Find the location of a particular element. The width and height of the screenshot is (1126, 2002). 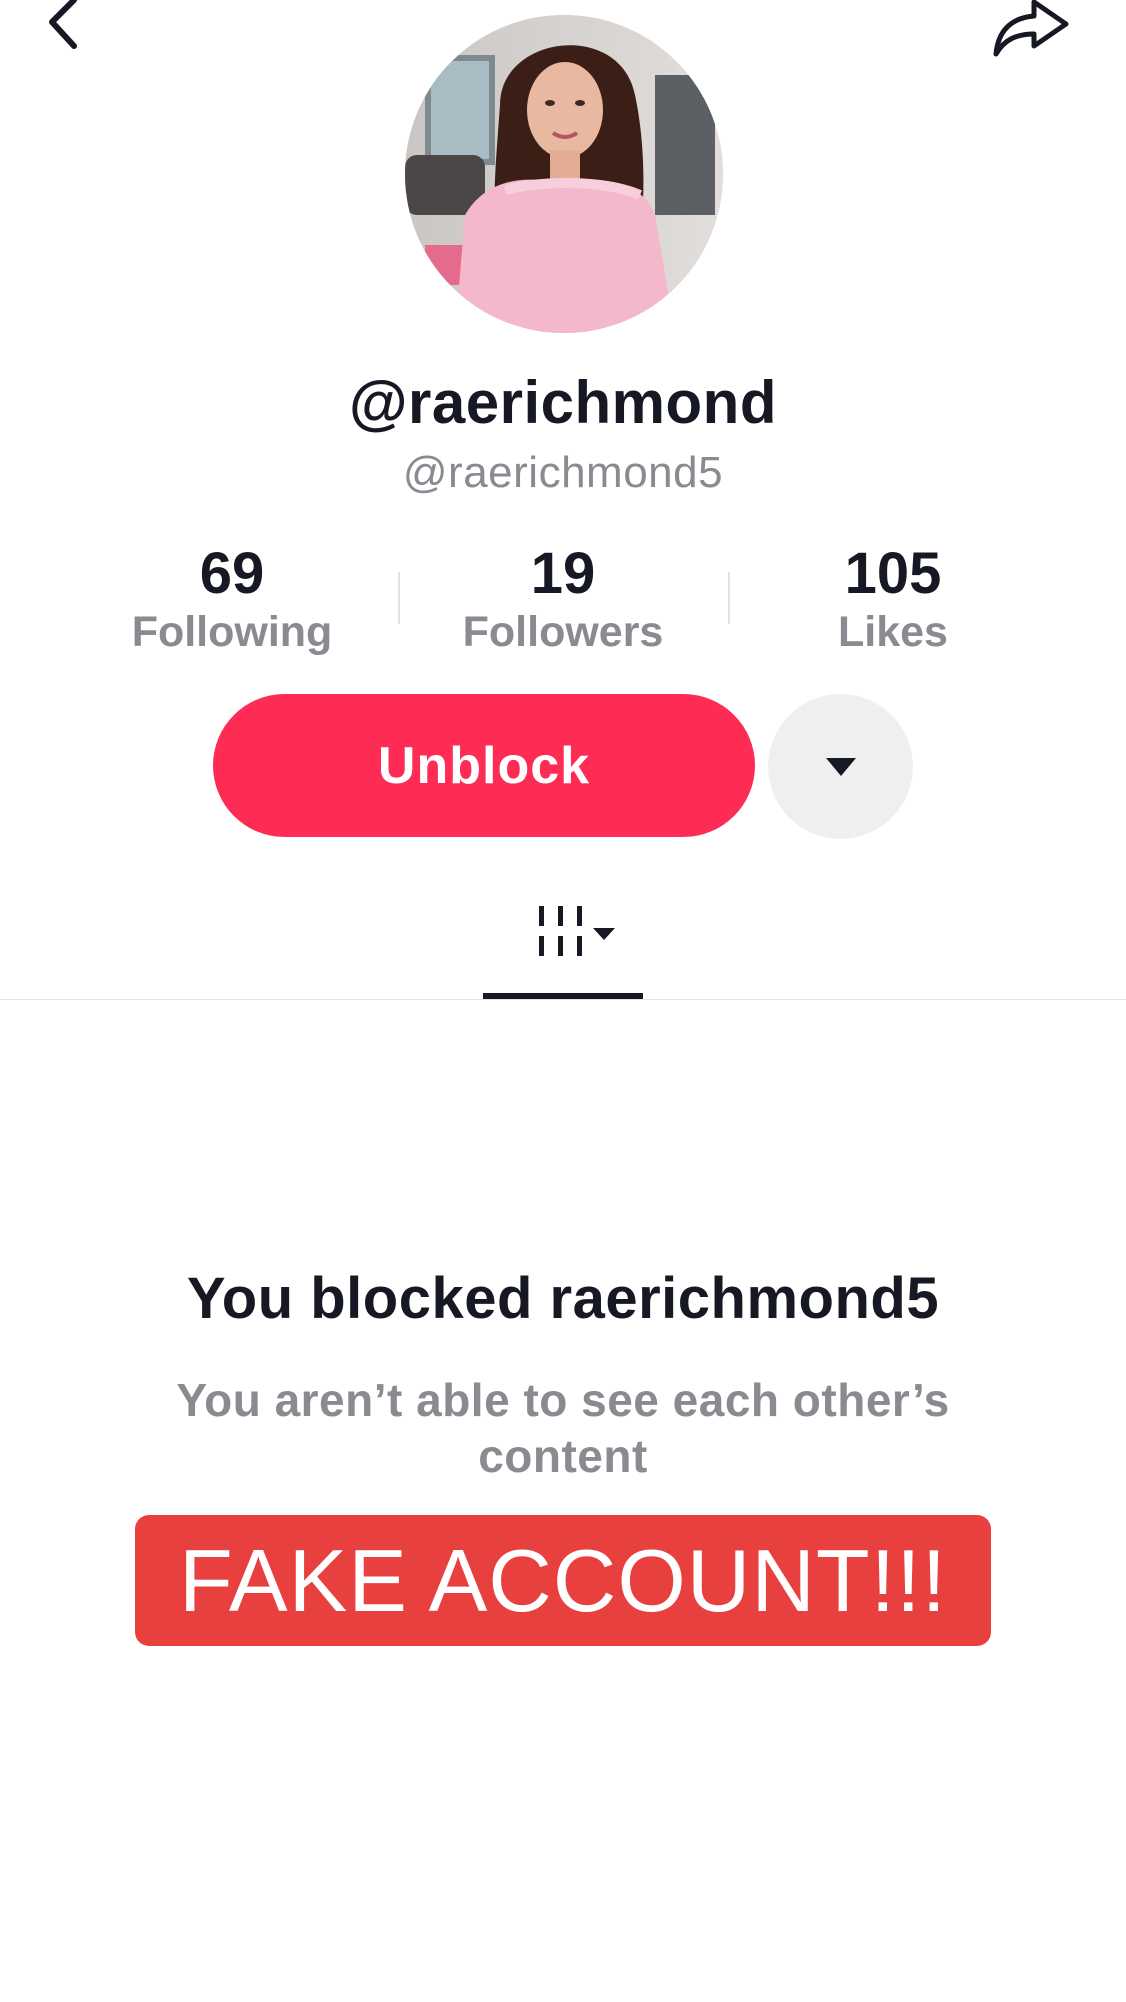

followers-label: Followers is located at coordinates (563, 632).